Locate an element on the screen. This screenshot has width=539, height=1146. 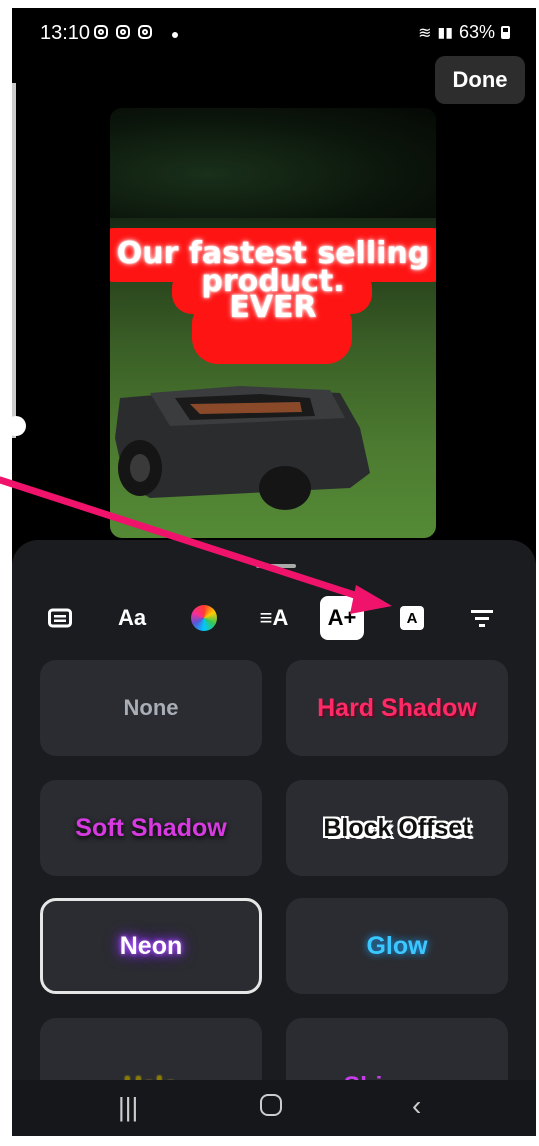
effect-label: Block Offset is located at coordinates (397, 827).